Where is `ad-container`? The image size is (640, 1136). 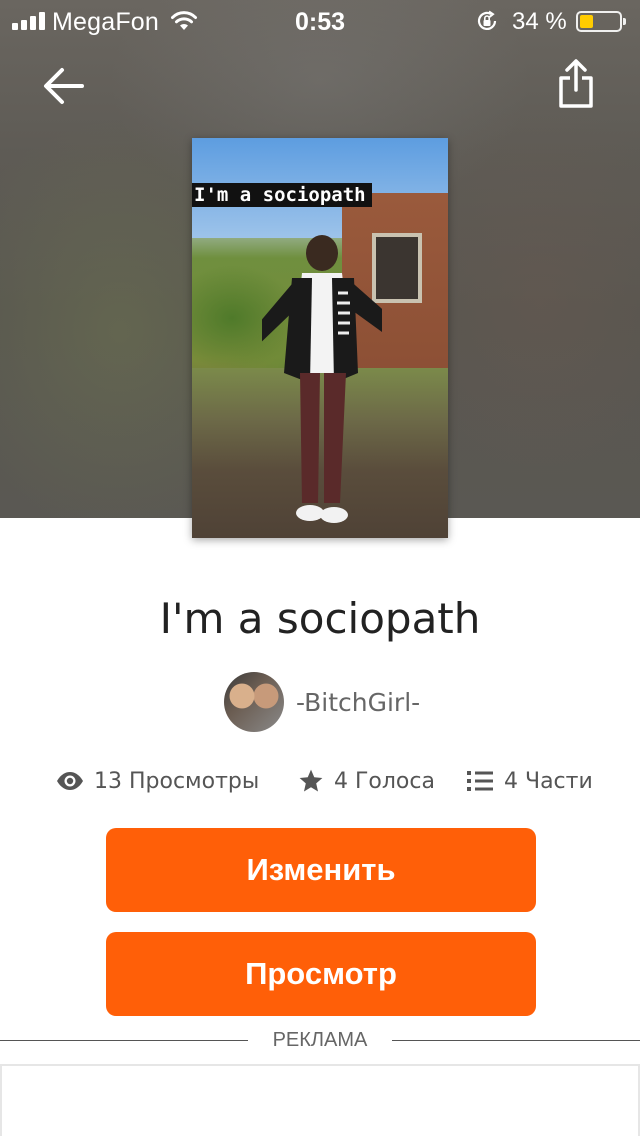
ad-container is located at coordinates (320, 1100).